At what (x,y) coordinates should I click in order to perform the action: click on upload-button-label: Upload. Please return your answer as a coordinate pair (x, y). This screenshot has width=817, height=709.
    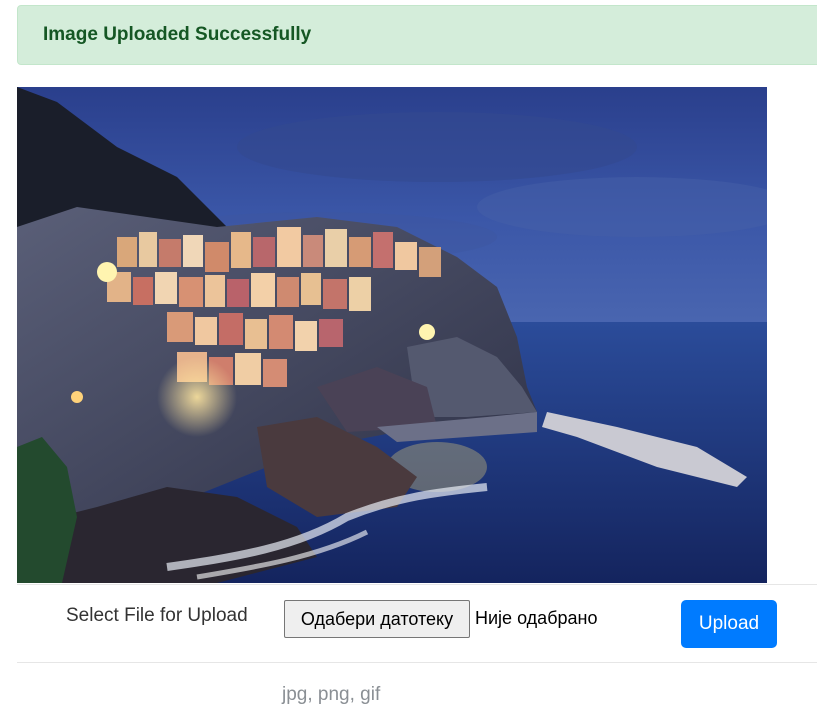
    Looking at the image, I should click on (729, 623).